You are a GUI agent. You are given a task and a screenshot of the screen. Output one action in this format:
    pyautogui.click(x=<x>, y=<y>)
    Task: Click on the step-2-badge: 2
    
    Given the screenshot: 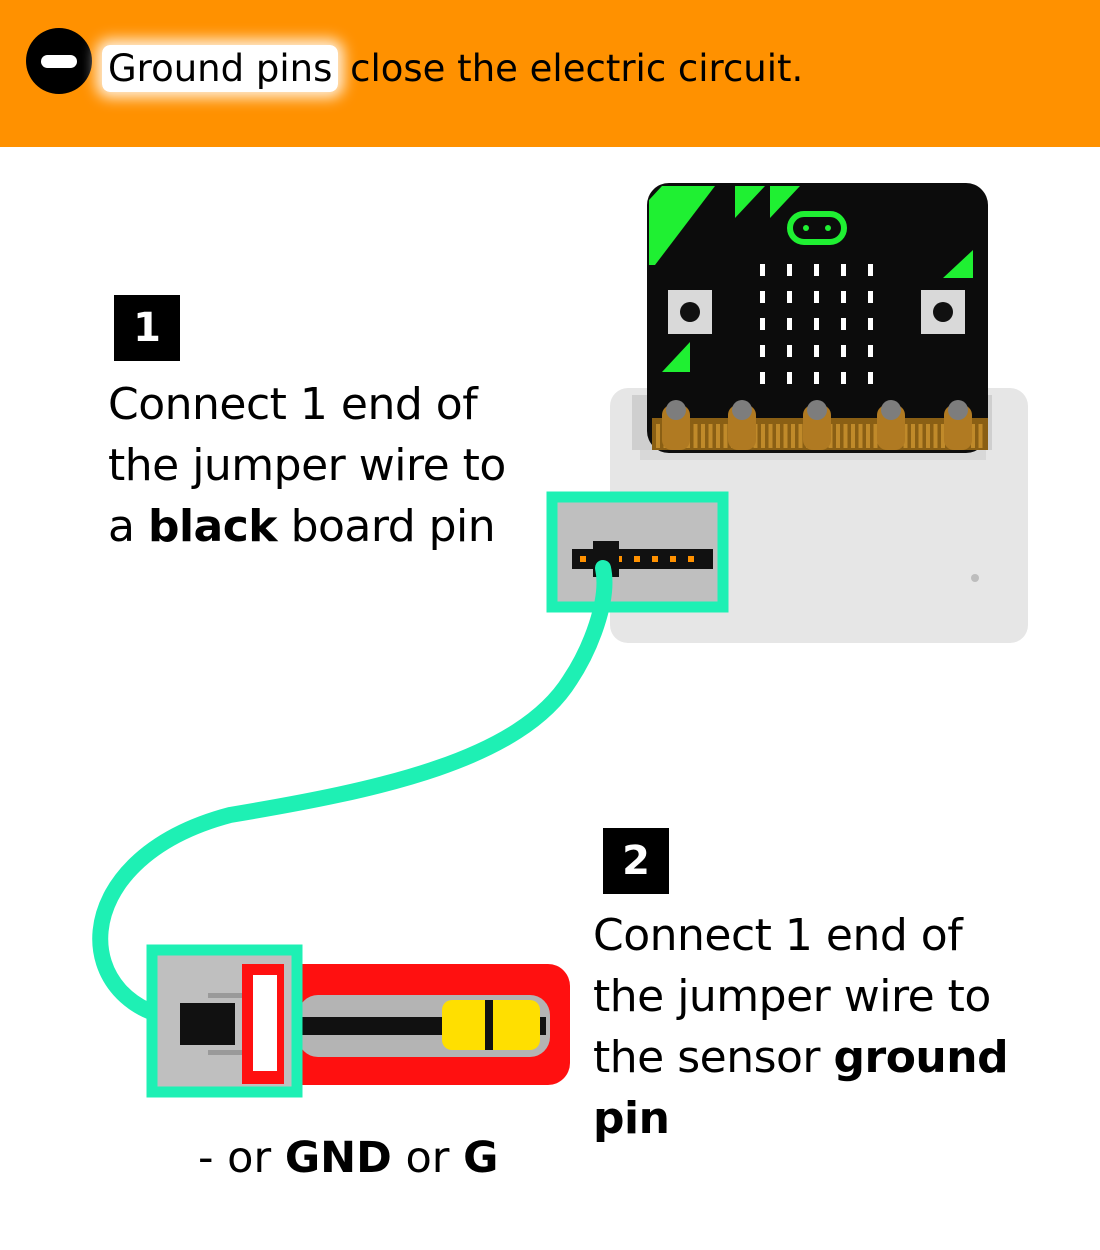 What is the action you would take?
    pyautogui.click(x=636, y=861)
    